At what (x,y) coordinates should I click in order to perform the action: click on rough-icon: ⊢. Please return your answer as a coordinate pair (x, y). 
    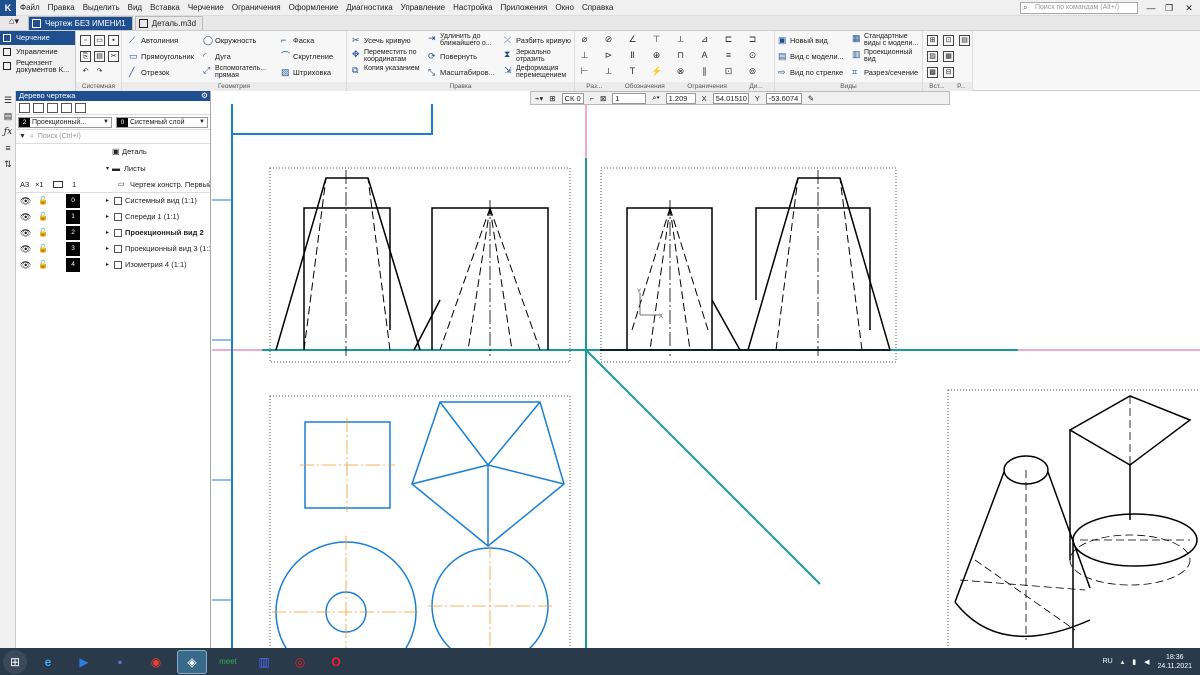
    Looking at the image, I should click on (584, 72).